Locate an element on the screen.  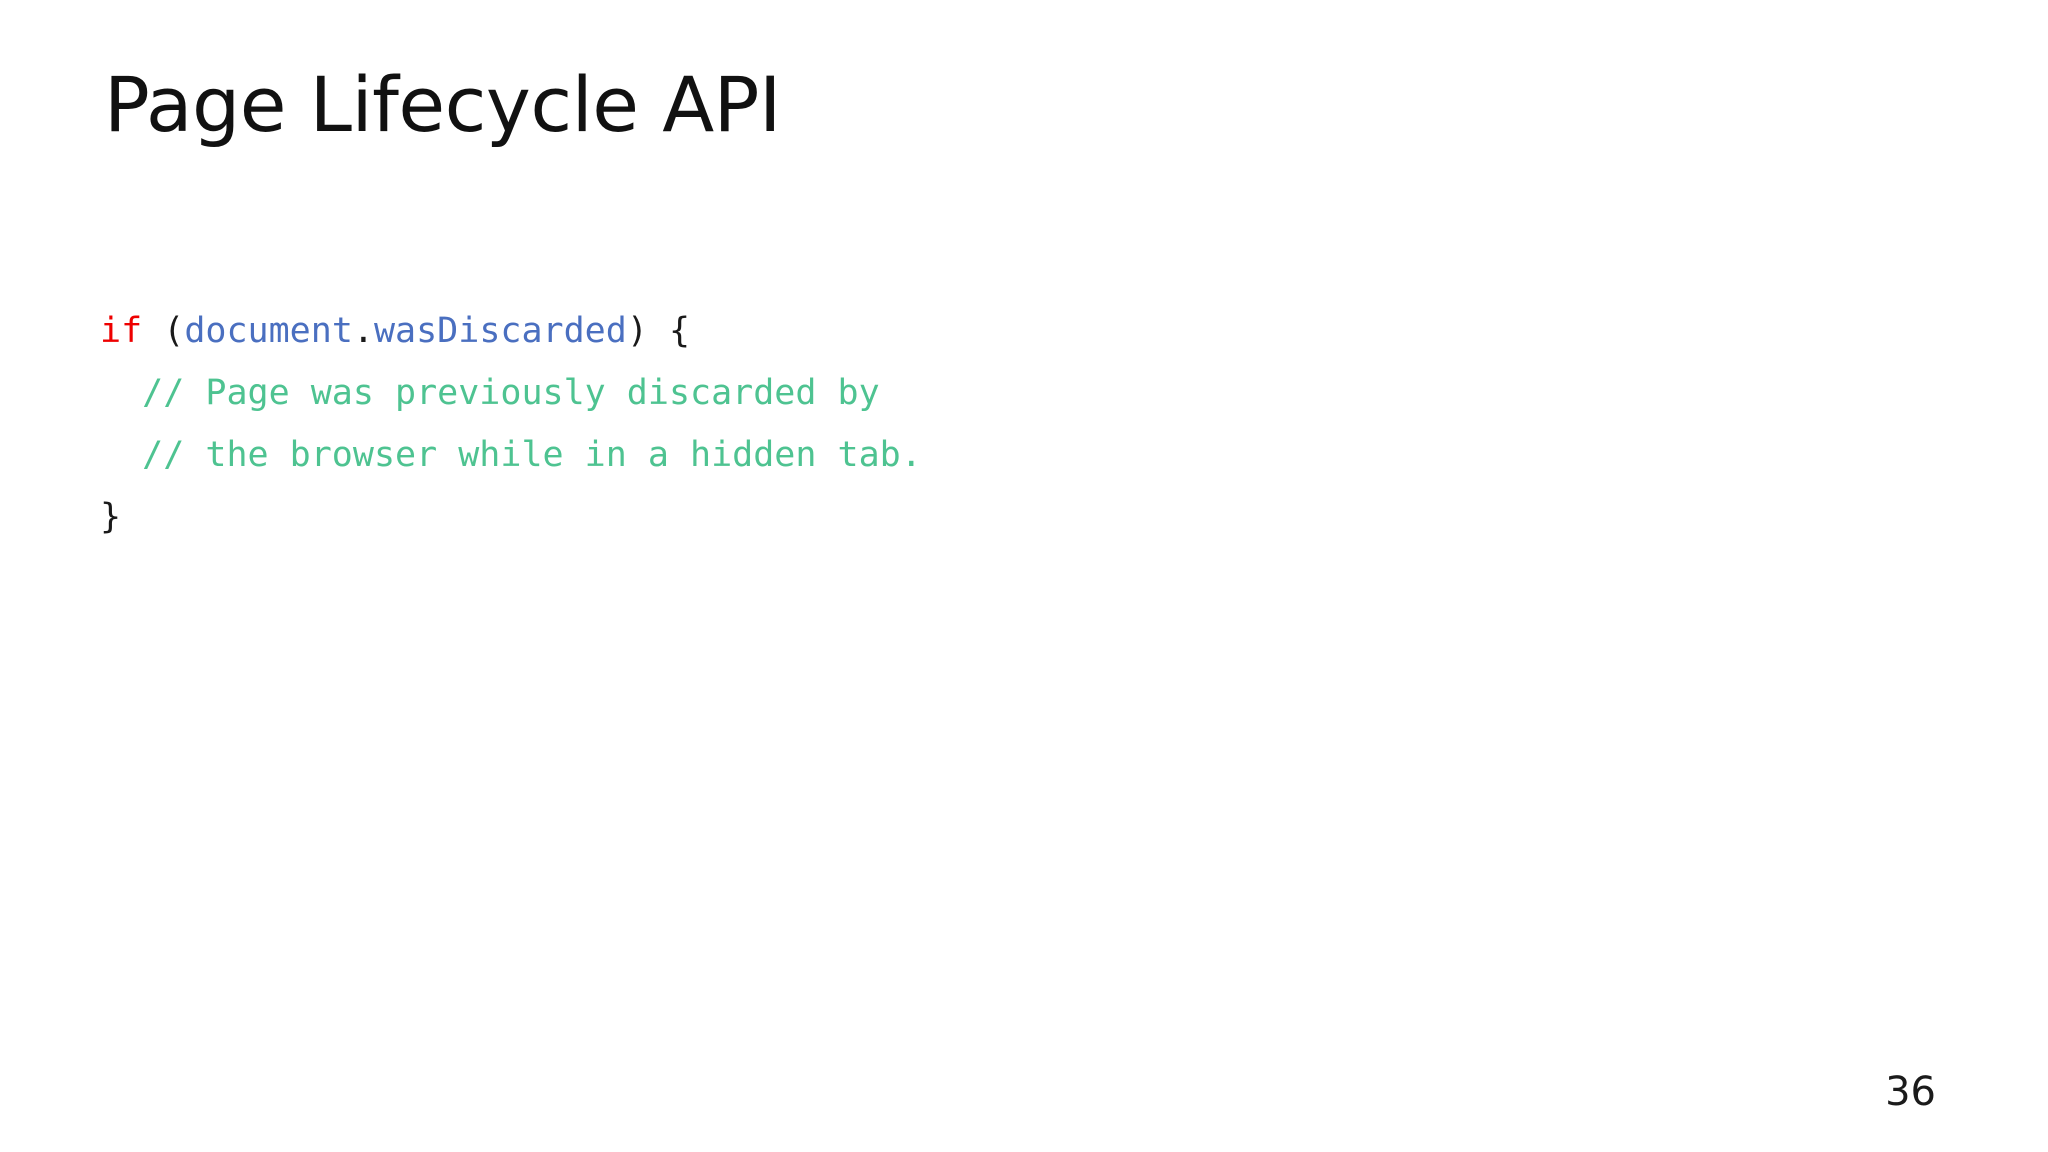
code-token-comment: // Page was previously discarded by is located at coordinates (511, 393).